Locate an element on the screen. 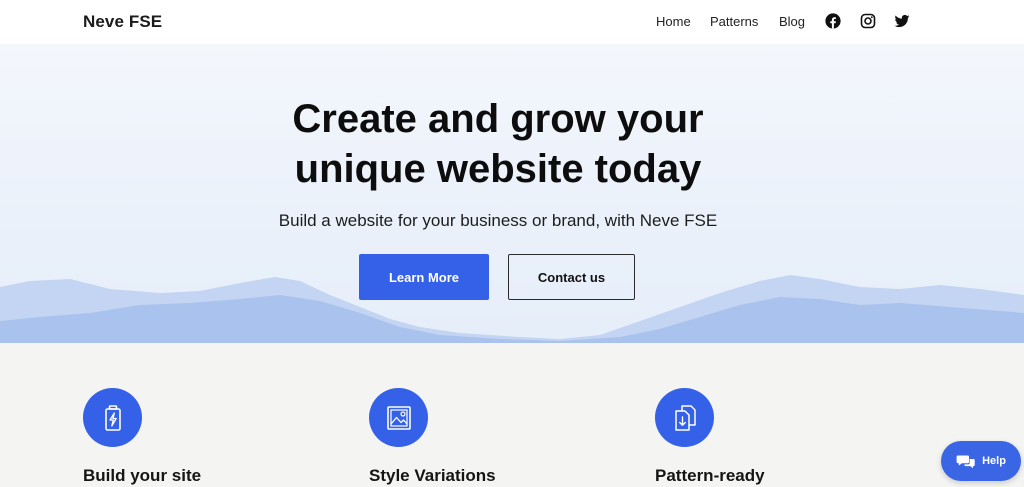 The image size is (1024, 487). learn-more-button: Learn More is located at coordinates (424, 277).